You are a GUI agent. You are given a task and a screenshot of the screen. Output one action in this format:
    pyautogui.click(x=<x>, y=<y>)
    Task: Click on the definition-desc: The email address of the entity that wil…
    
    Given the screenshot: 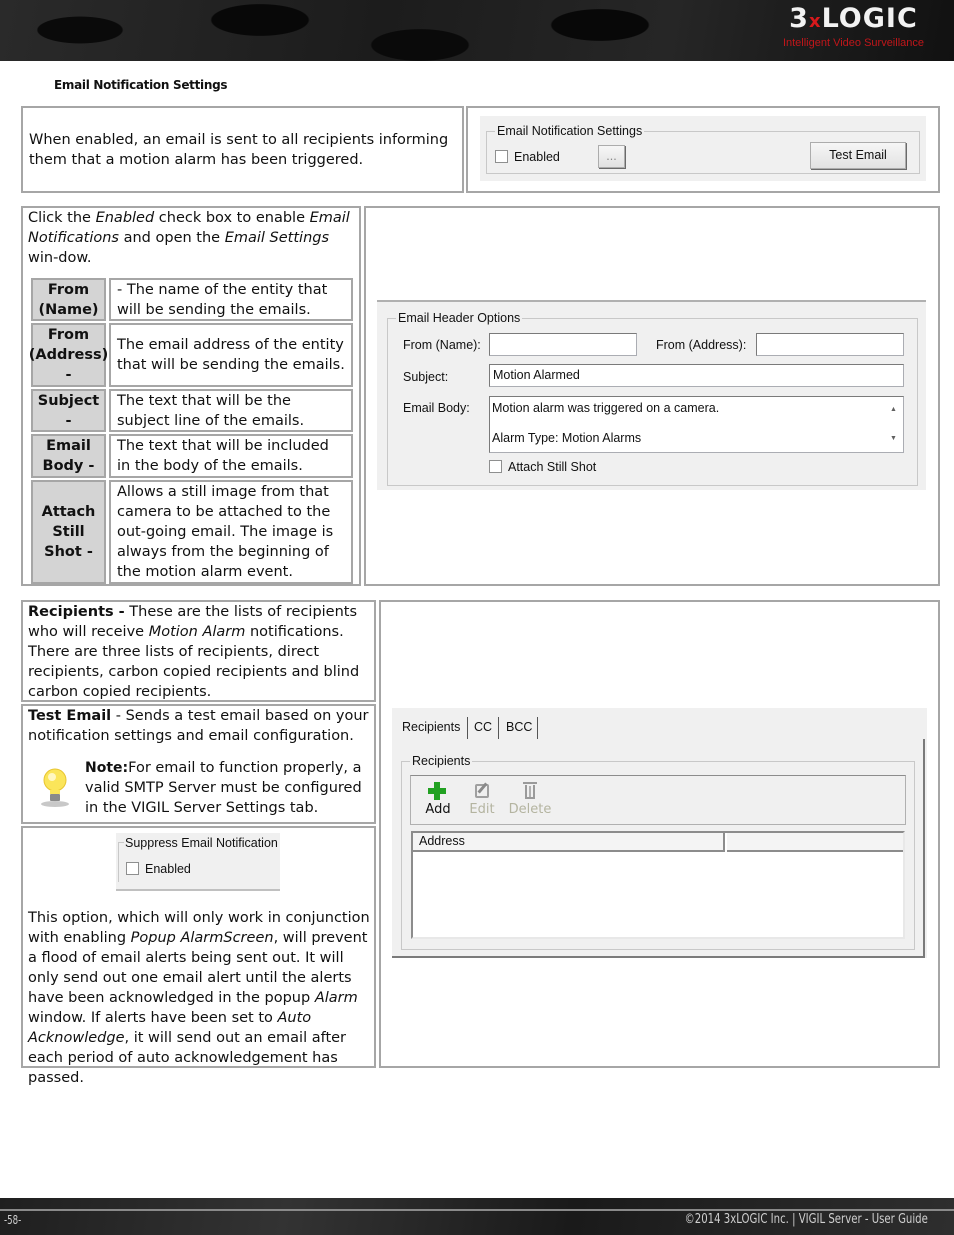 What is the action you would take?
    pyautogui.click(x=231, y=355)
    